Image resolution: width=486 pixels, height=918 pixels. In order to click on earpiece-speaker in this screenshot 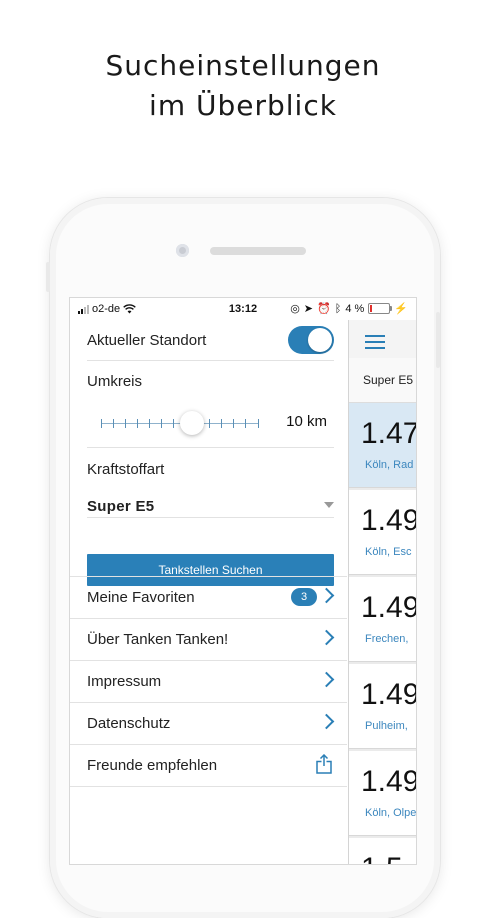, I will do `click(258, 251)`.